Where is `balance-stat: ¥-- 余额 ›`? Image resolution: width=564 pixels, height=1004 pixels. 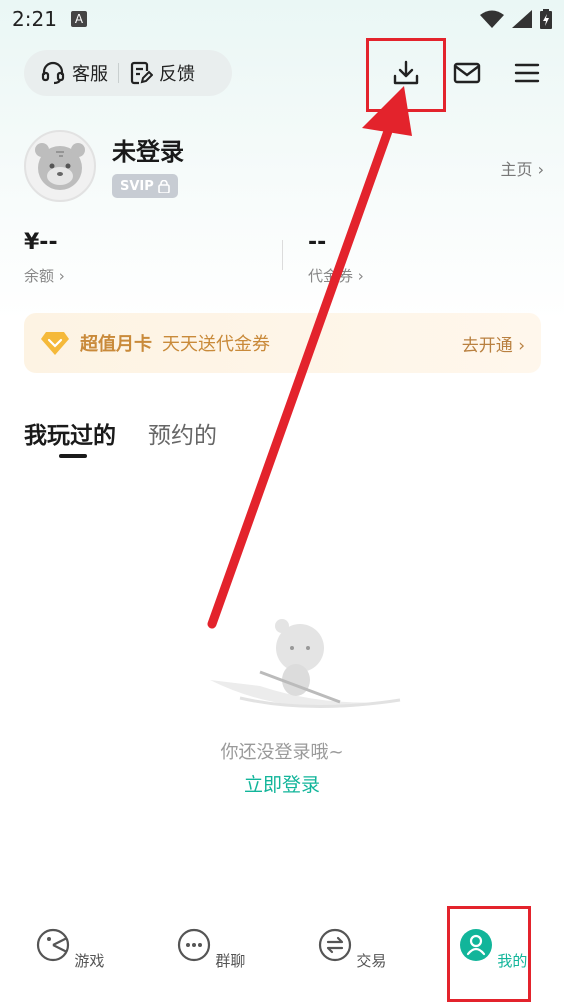 balance-stat: ¥-- 余额 › is located at coordinates (44, 258).